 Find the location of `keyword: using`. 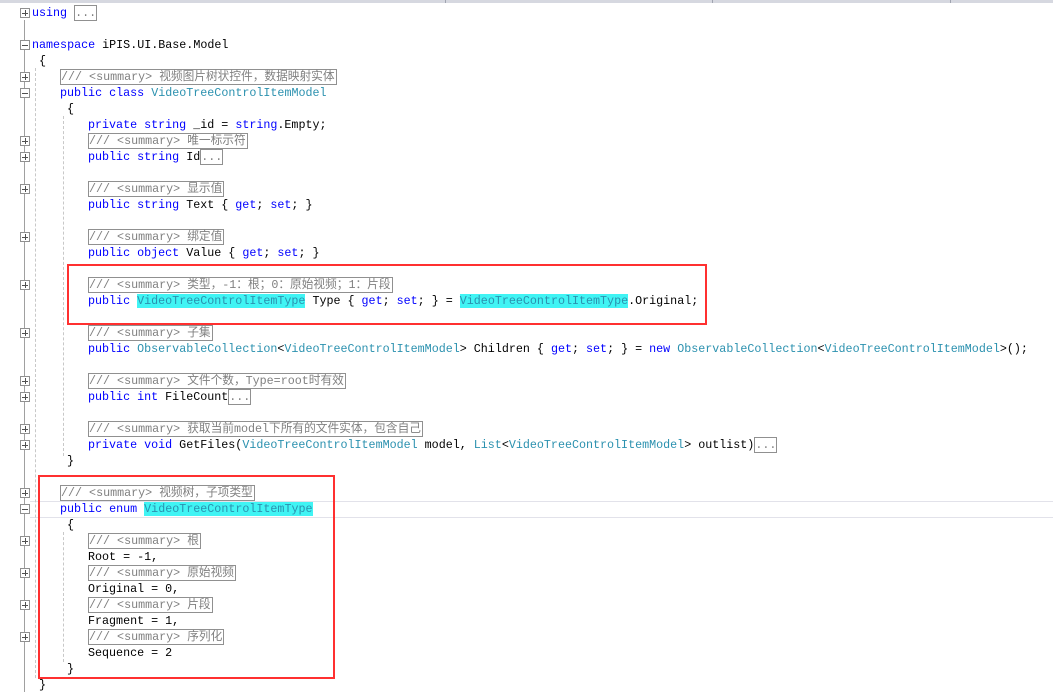

keyword: using is located at coordinates (50, 13).